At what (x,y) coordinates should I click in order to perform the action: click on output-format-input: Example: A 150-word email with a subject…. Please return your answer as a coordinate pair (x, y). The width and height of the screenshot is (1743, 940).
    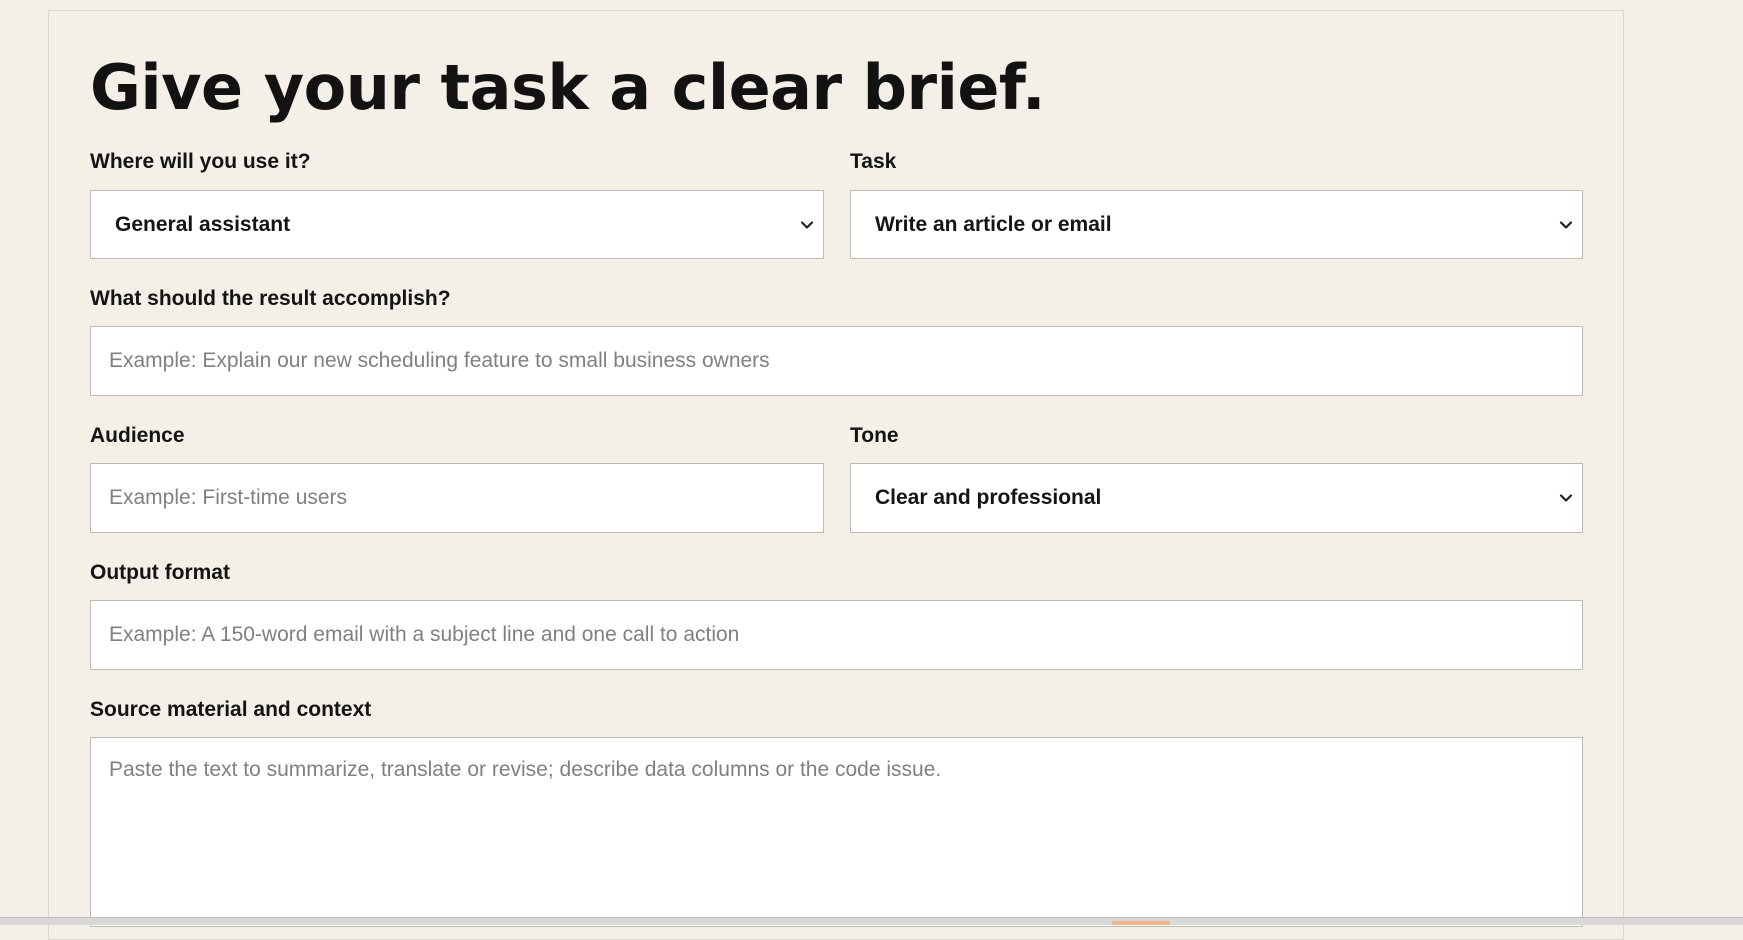
    Looking at the image, I should click on (836, 635).